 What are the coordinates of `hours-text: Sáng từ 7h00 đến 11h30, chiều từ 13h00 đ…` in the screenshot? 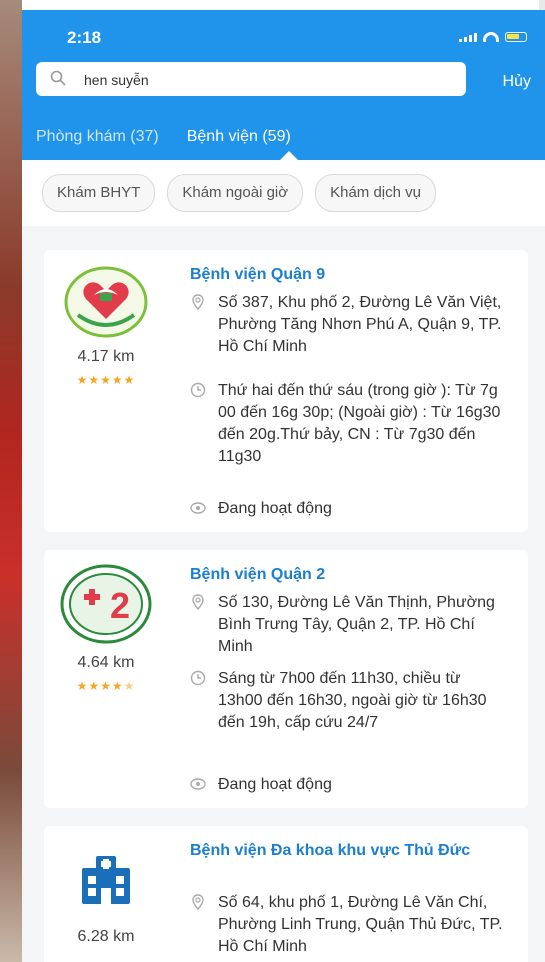 It's located at (352, 700).